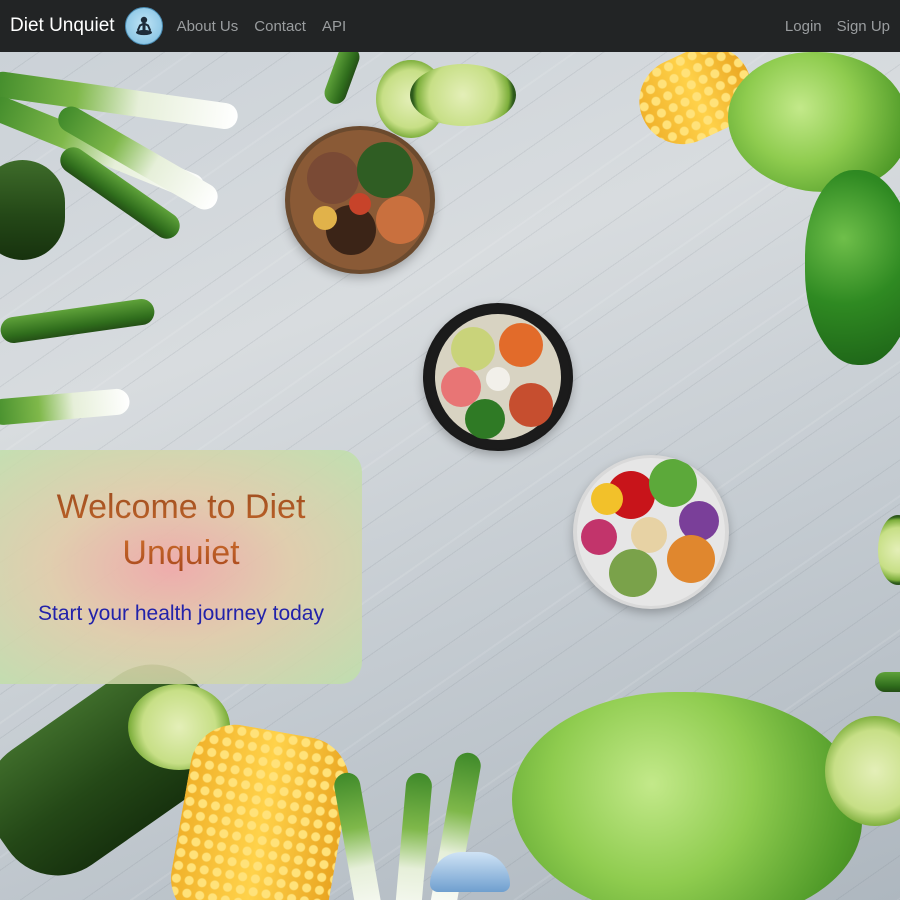 The width and height of the screenshot is (900, 900). What do you see at coordinates (280, 26) in the screenshot?
I see `nav-link-contact: Contact` at bounding box center [280, 26].